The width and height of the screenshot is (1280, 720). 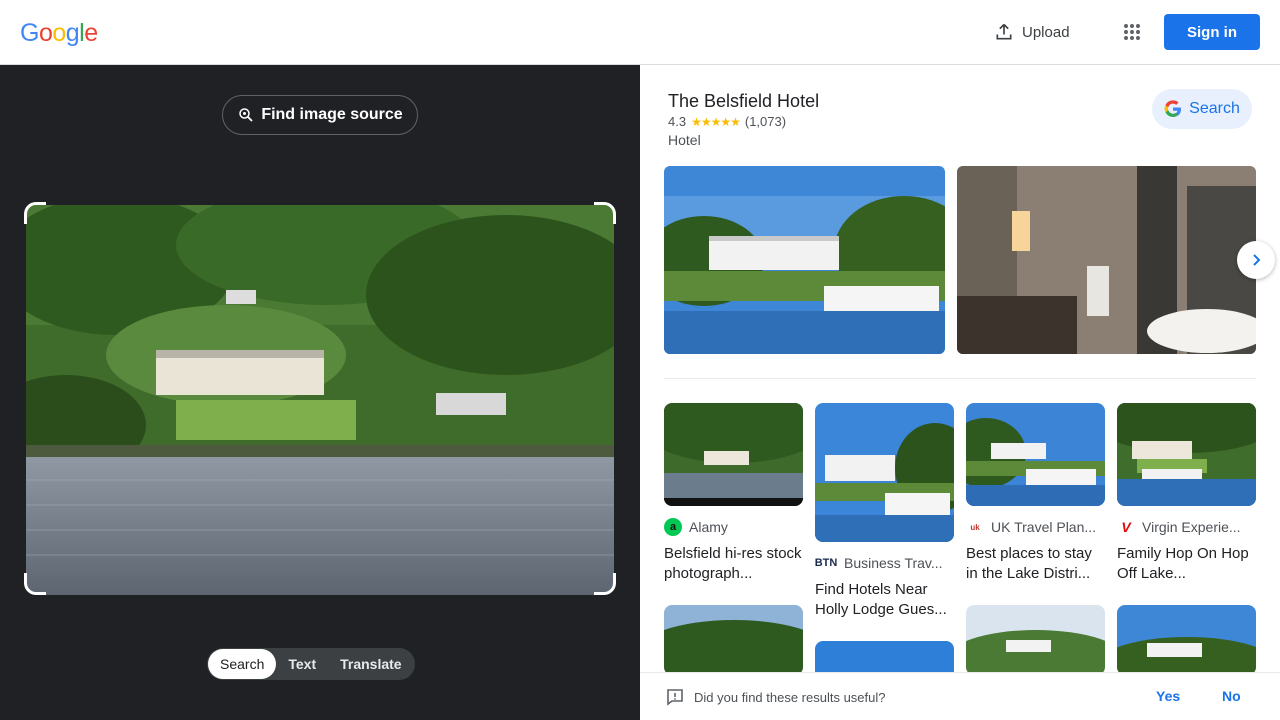 What do you see at coordinates (708, 527) in the screenshot?
I see `result-source-name: Alamy` at bounding box center [708, 527].